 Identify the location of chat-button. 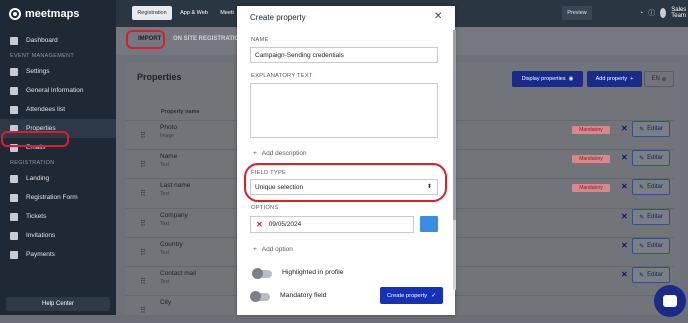
(670, 301).